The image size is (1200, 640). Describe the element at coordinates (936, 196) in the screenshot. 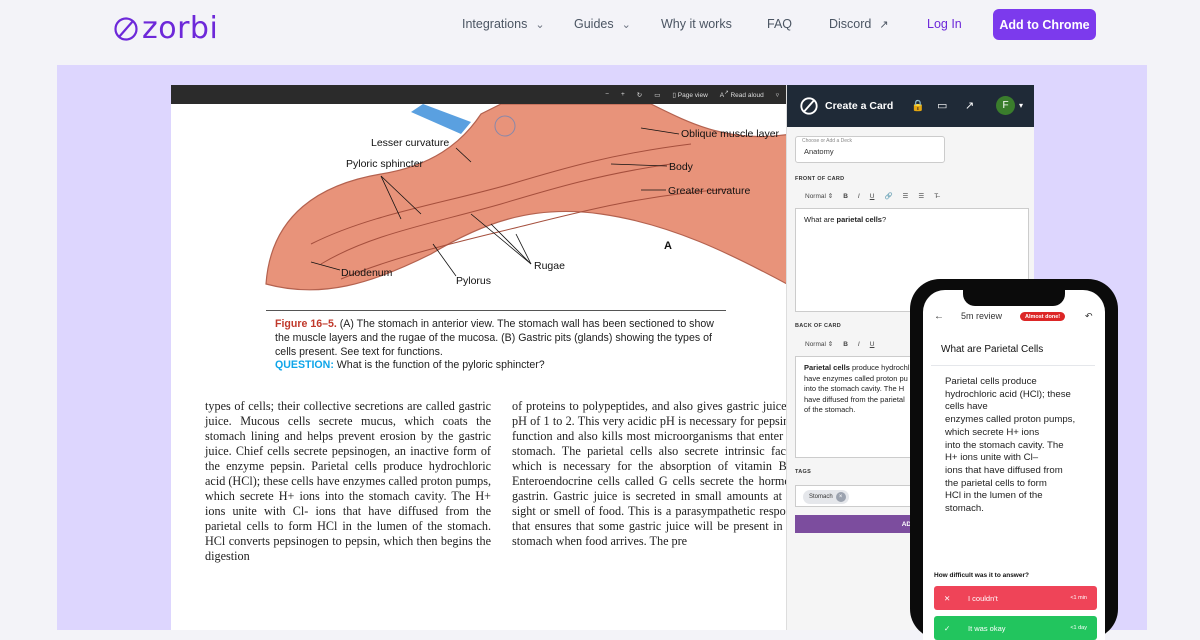

I see `clear-format-icon: T̶` at that location.